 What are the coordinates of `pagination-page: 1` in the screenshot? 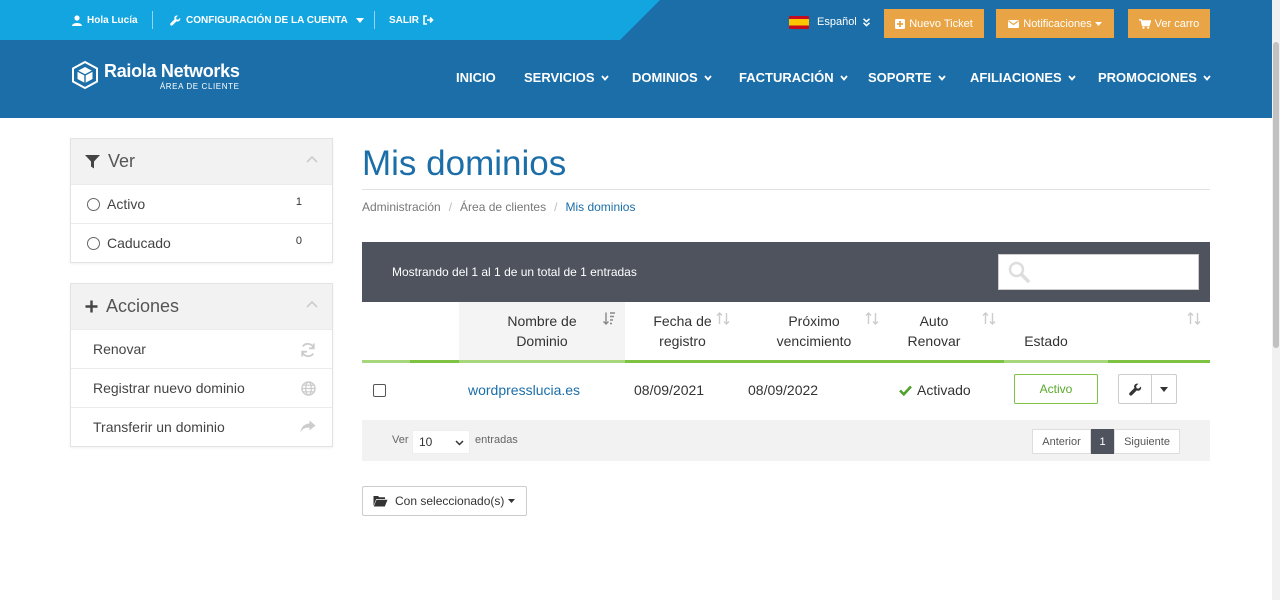 It's located at (1102, 441).